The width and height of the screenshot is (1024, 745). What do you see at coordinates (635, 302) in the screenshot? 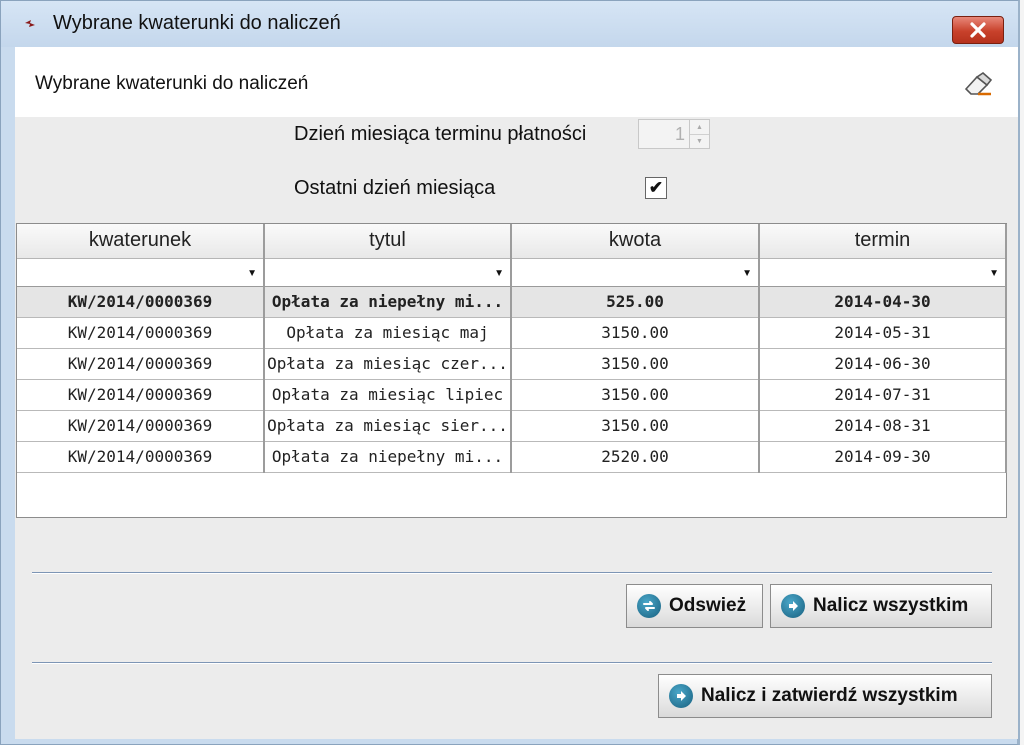
I see `cell-kwota: 525.00` at bounding box center [635, 302].